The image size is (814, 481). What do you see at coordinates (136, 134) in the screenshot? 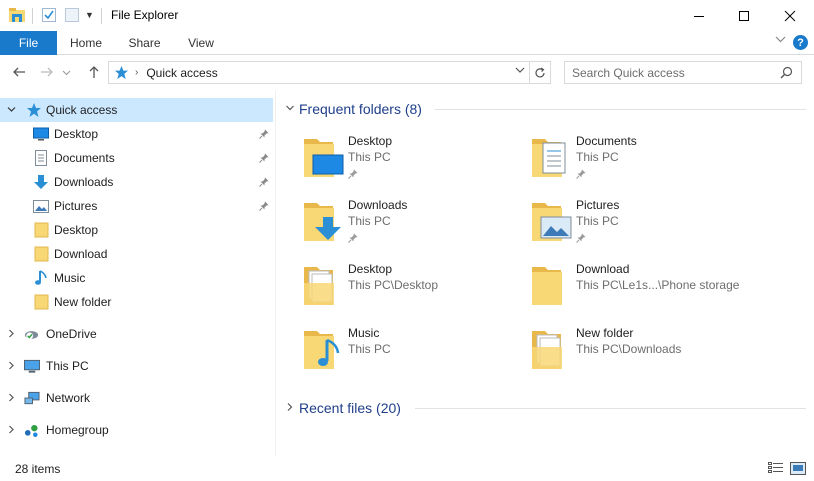
I see `nav-item-desktop: Desktop` at bounding box center [136, 134].